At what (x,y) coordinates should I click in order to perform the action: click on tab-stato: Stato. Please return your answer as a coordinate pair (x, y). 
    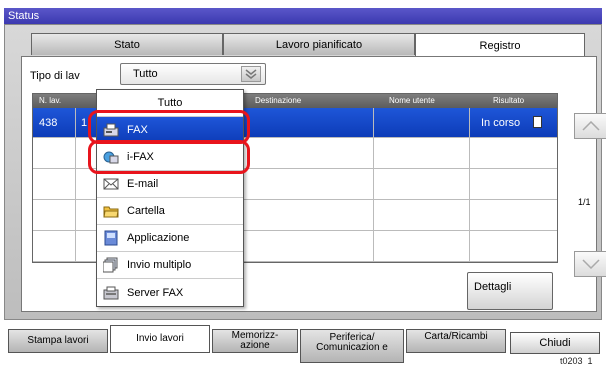
    Looking at the image, I should click on (127, 44).